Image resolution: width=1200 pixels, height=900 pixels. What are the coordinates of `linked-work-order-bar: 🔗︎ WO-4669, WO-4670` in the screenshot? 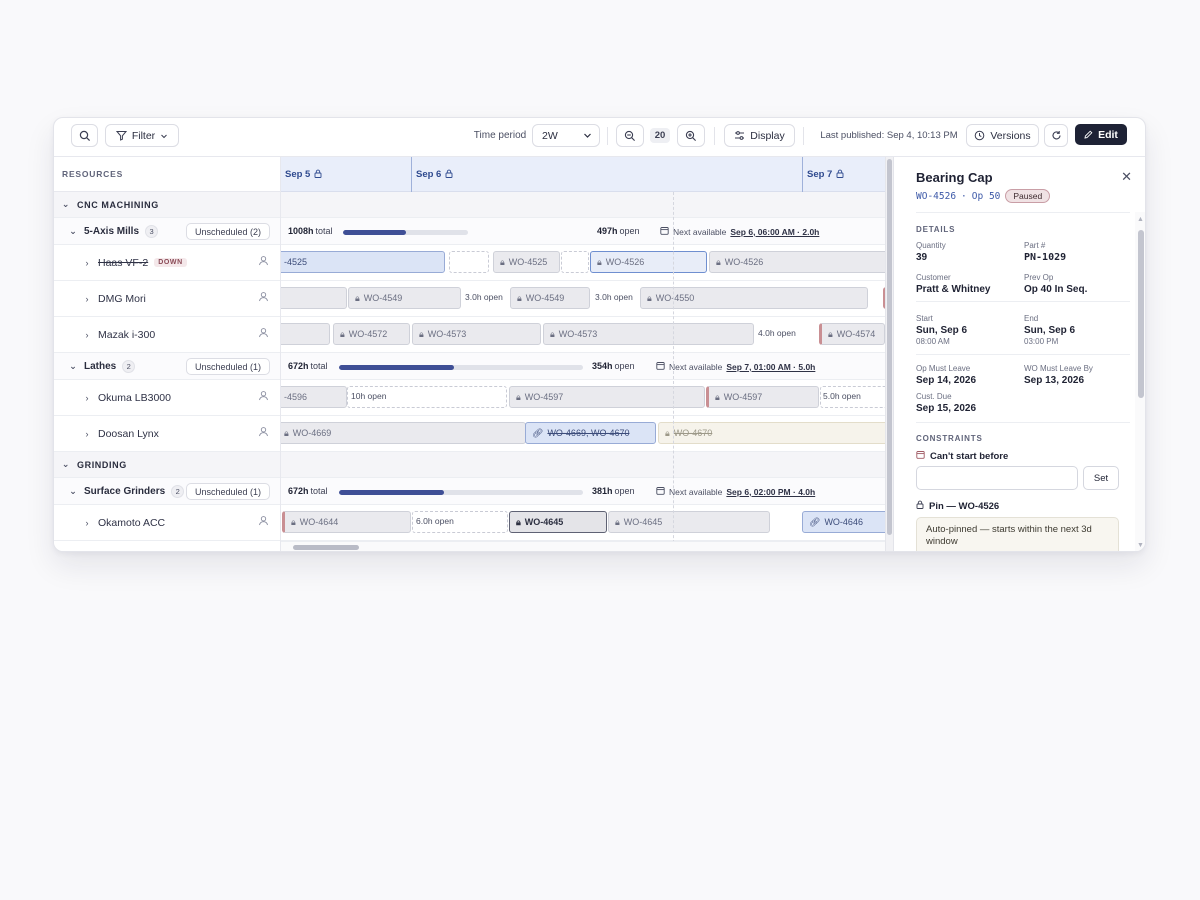 It's located at (590, 433).